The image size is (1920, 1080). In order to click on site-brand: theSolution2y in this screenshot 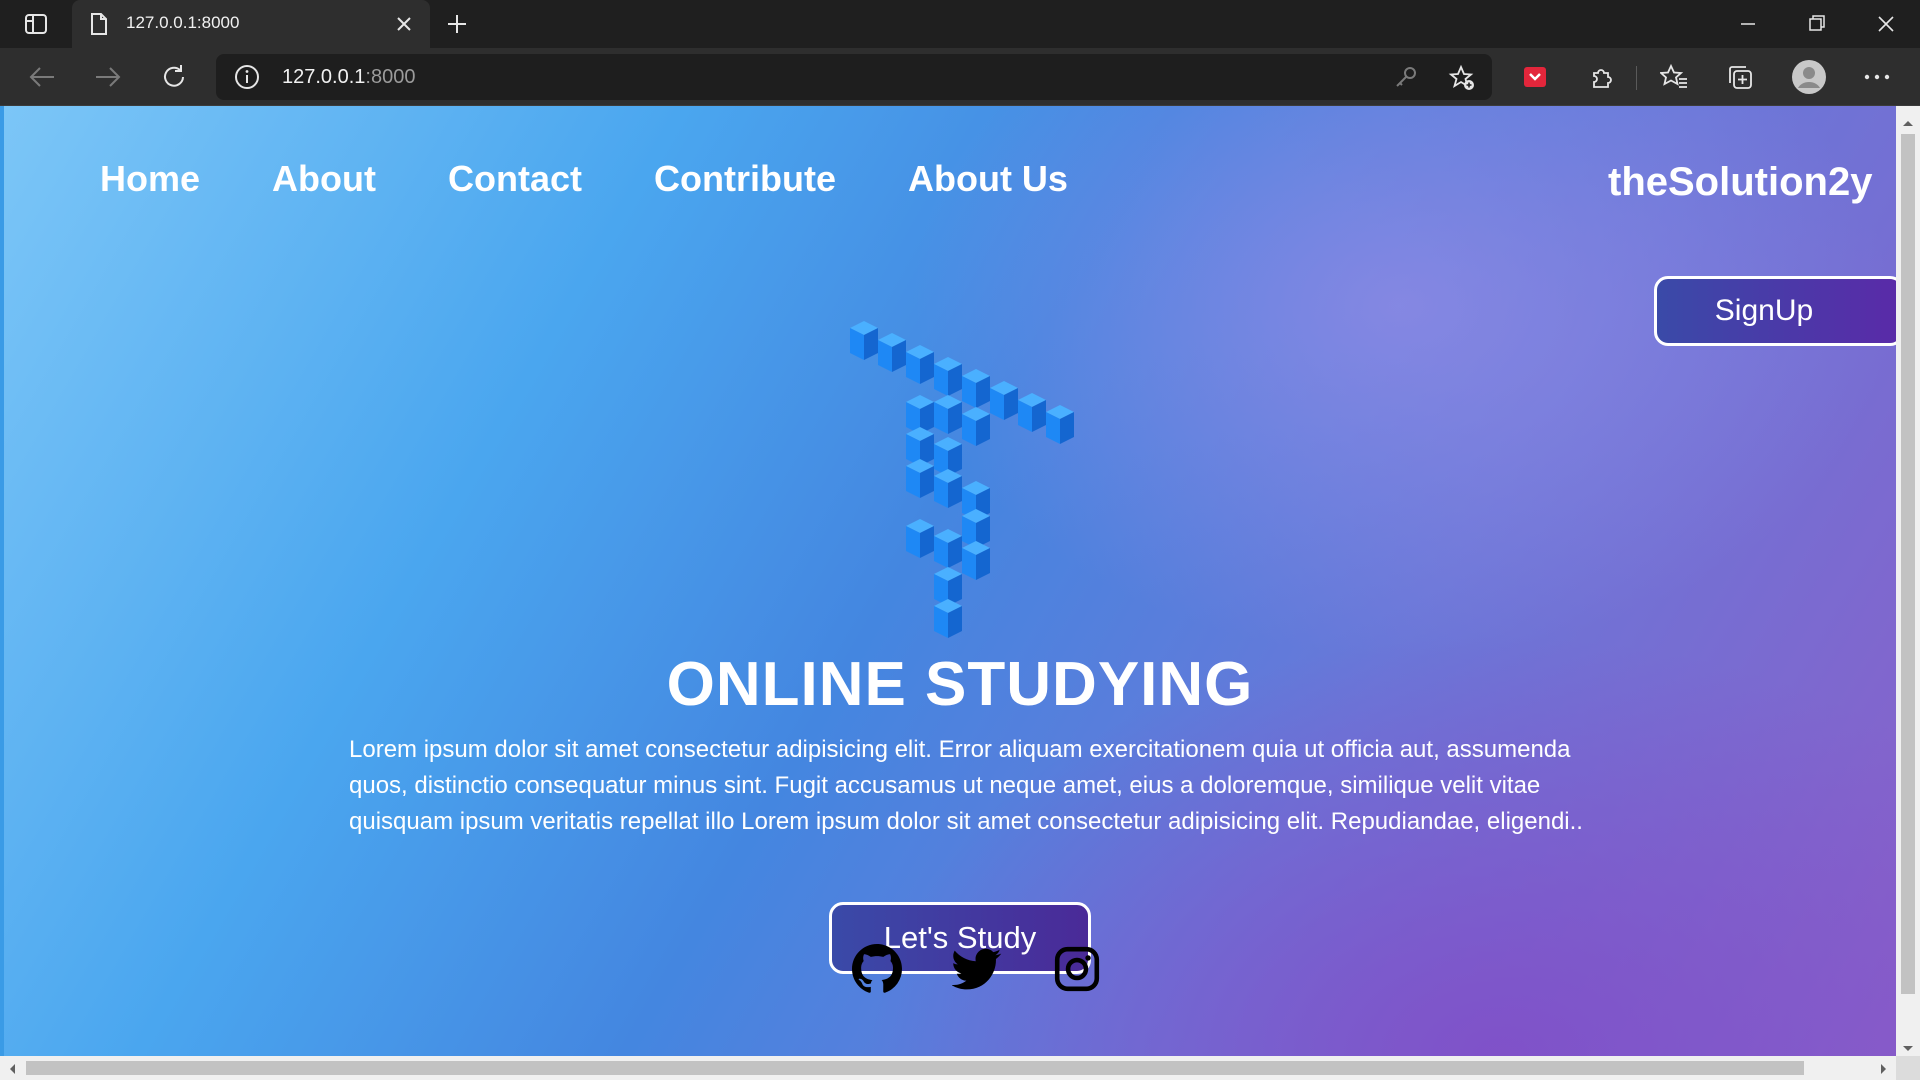, I will do `click(1740, 182)`.